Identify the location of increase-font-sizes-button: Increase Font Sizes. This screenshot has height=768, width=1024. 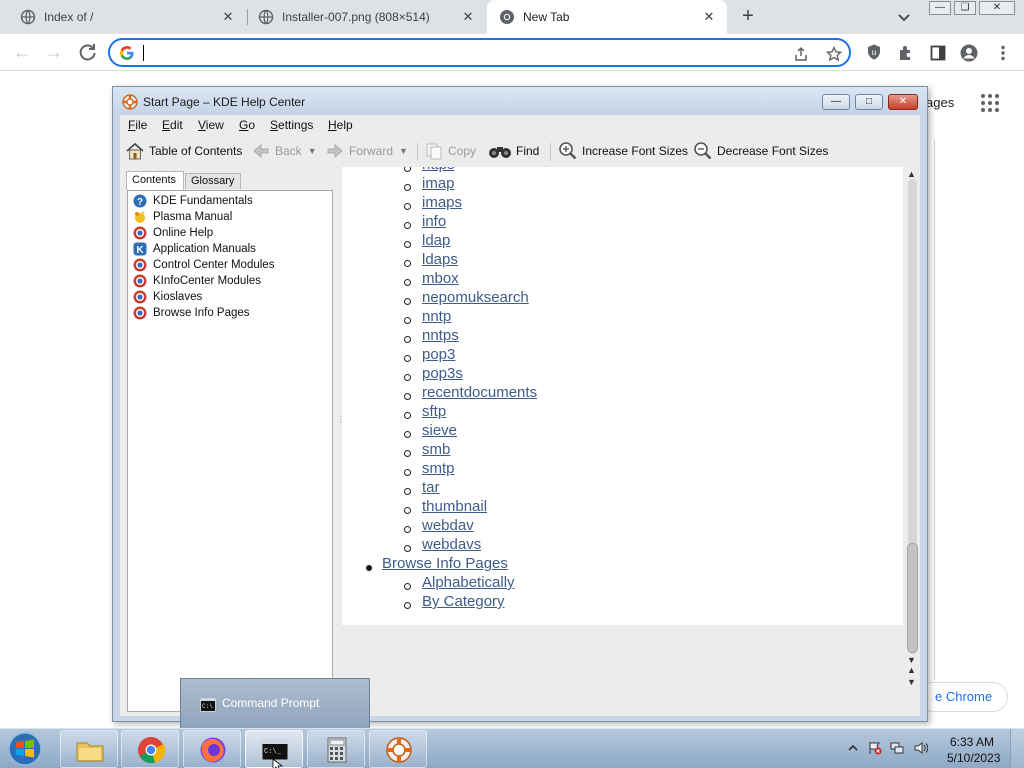
(623, 151).